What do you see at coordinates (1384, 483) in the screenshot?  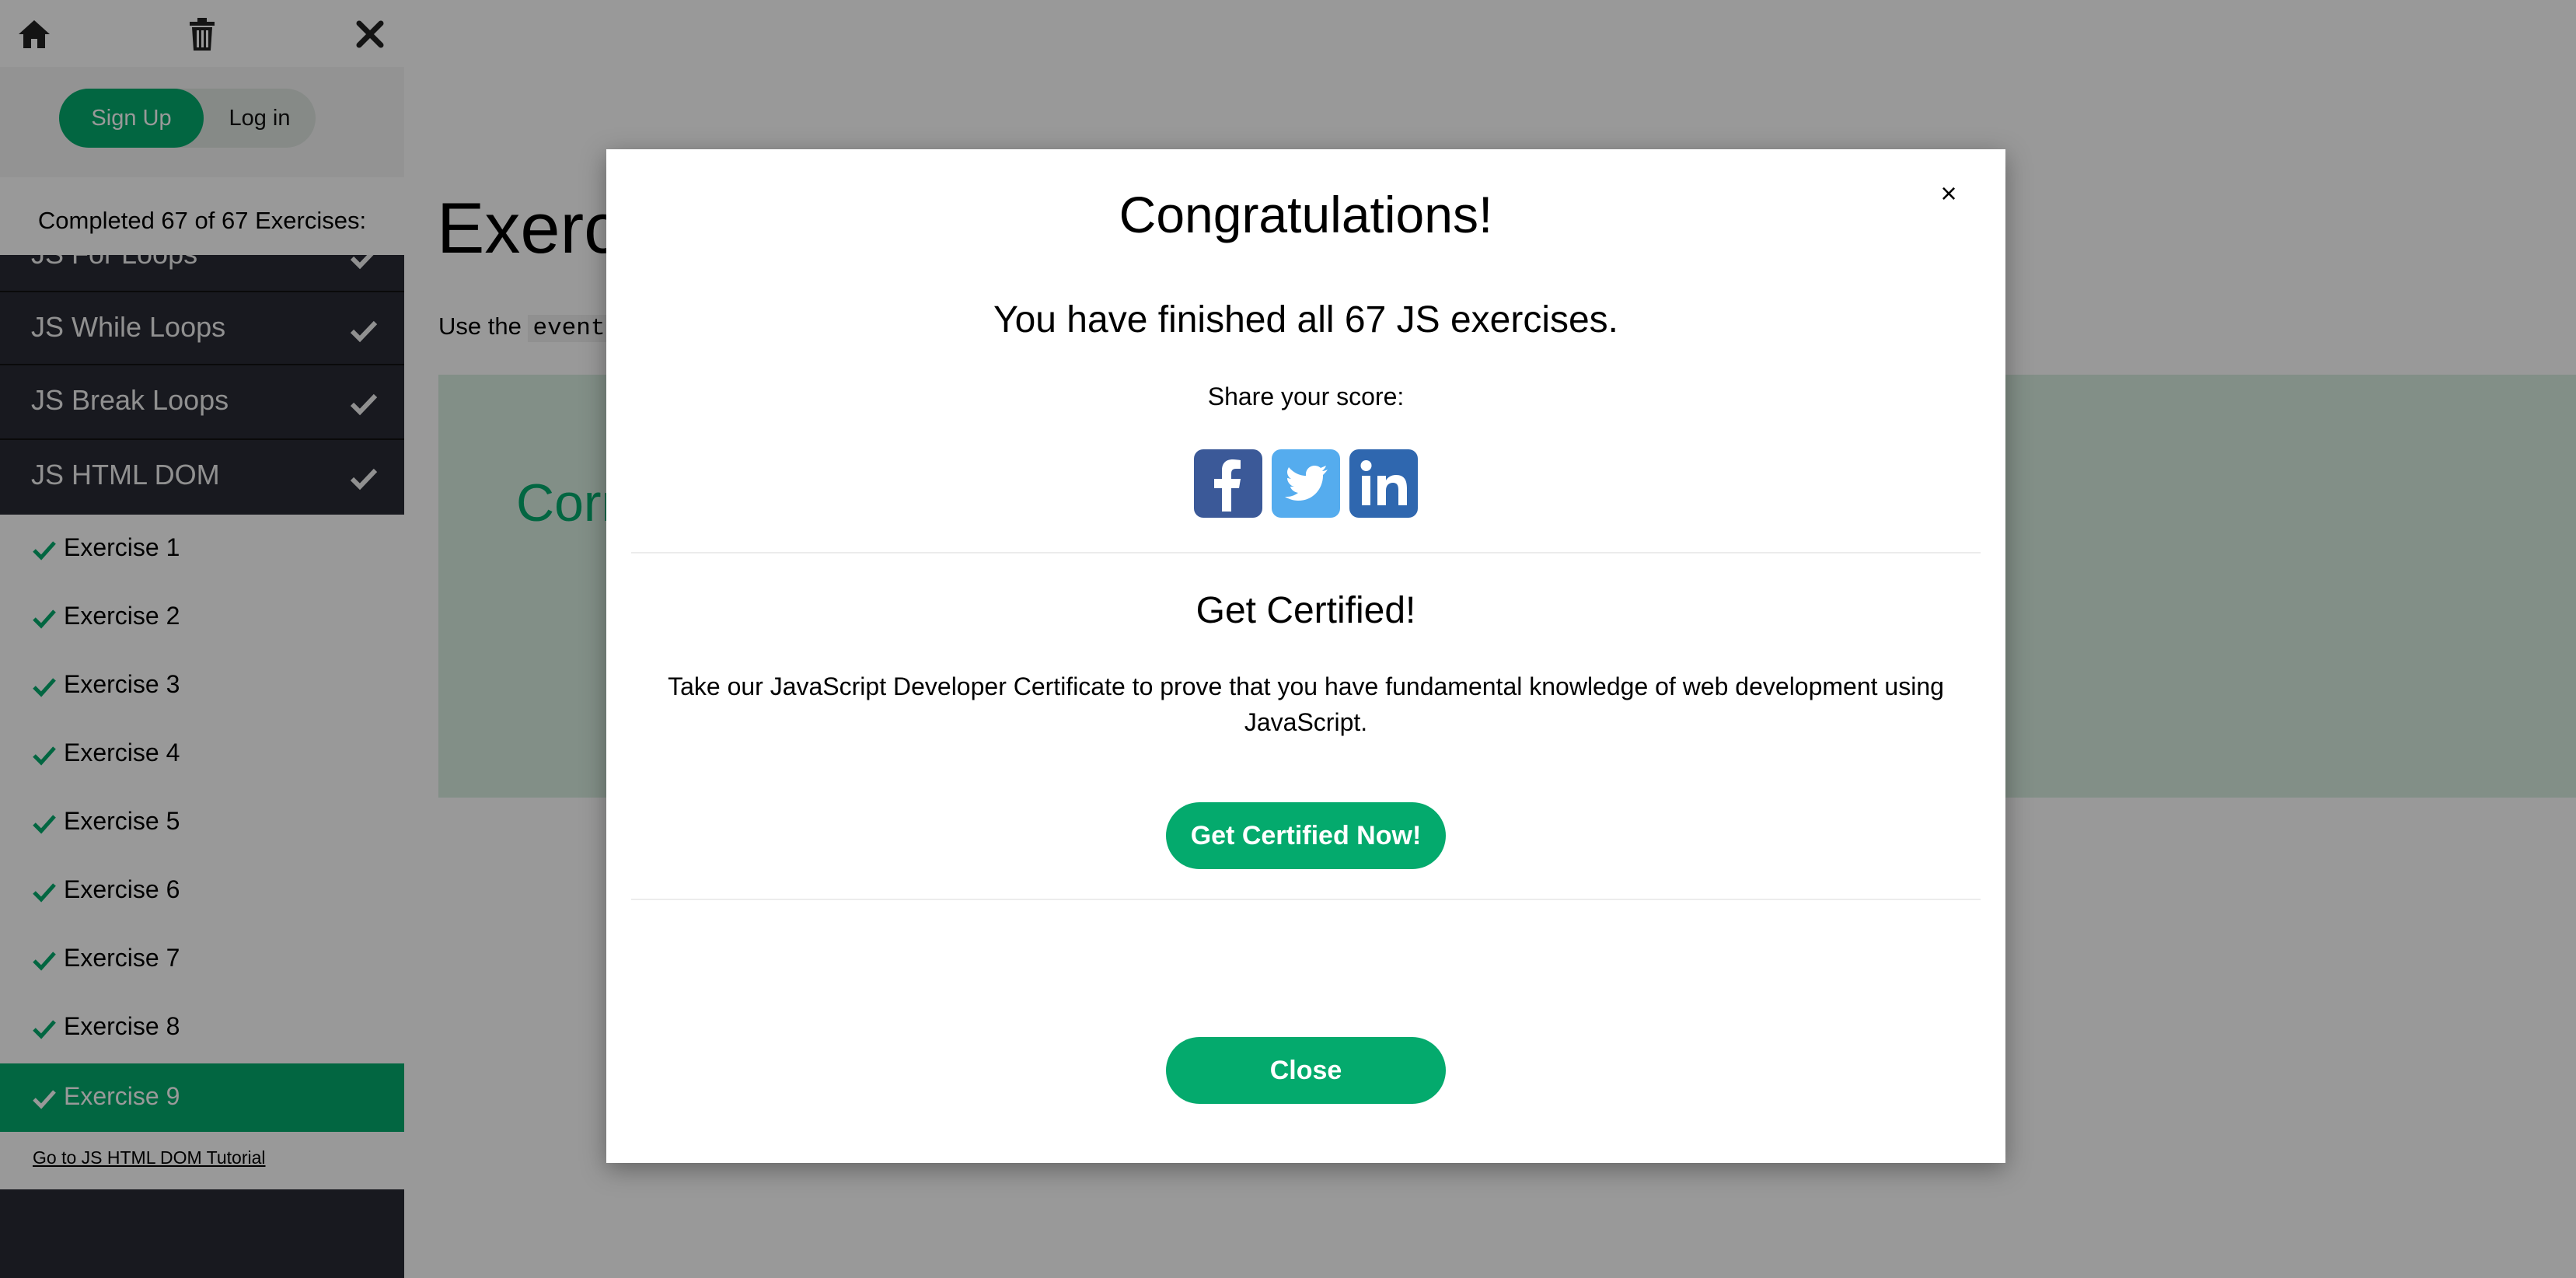 I see `linkedin-icon` at bounding box center [1384, 483].